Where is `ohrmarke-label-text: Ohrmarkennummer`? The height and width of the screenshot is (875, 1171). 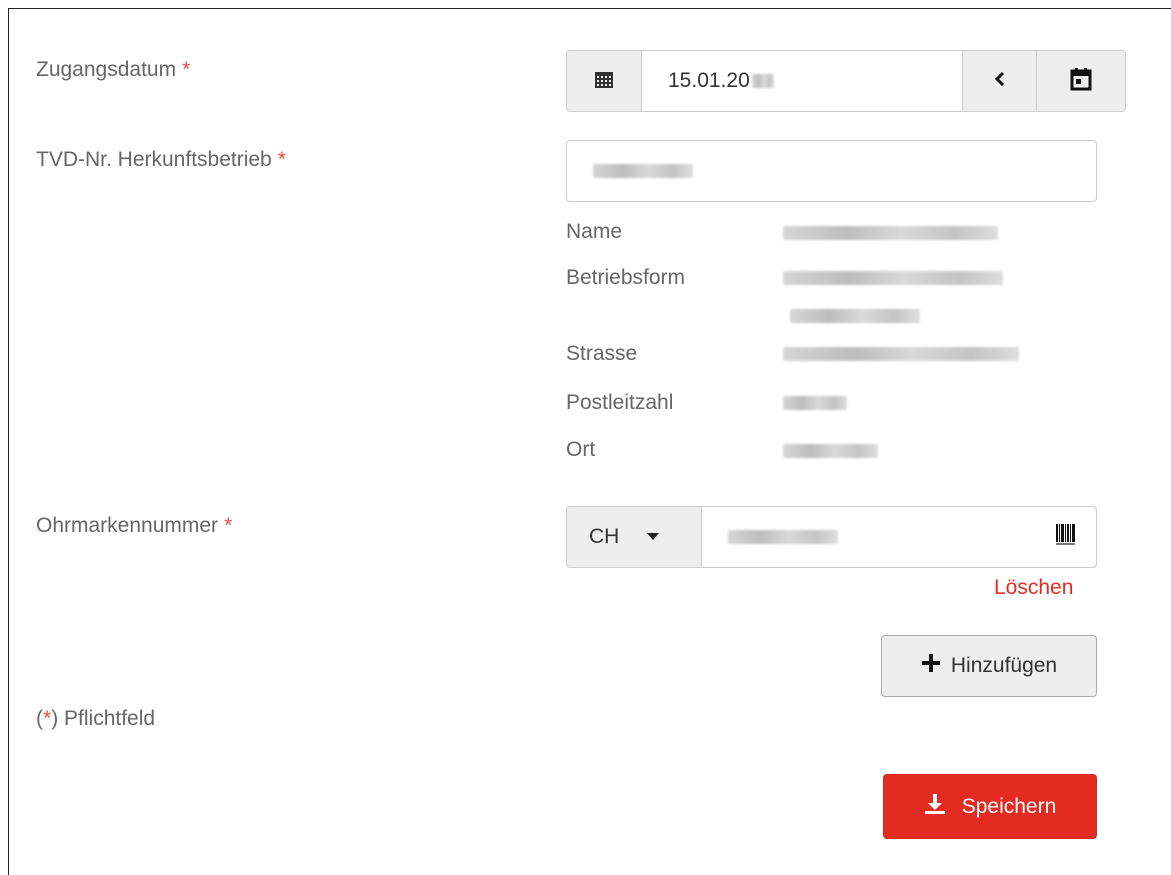
ohrmarke-label-text: Ohrmarkennummer is located at coordinates (127, 525).